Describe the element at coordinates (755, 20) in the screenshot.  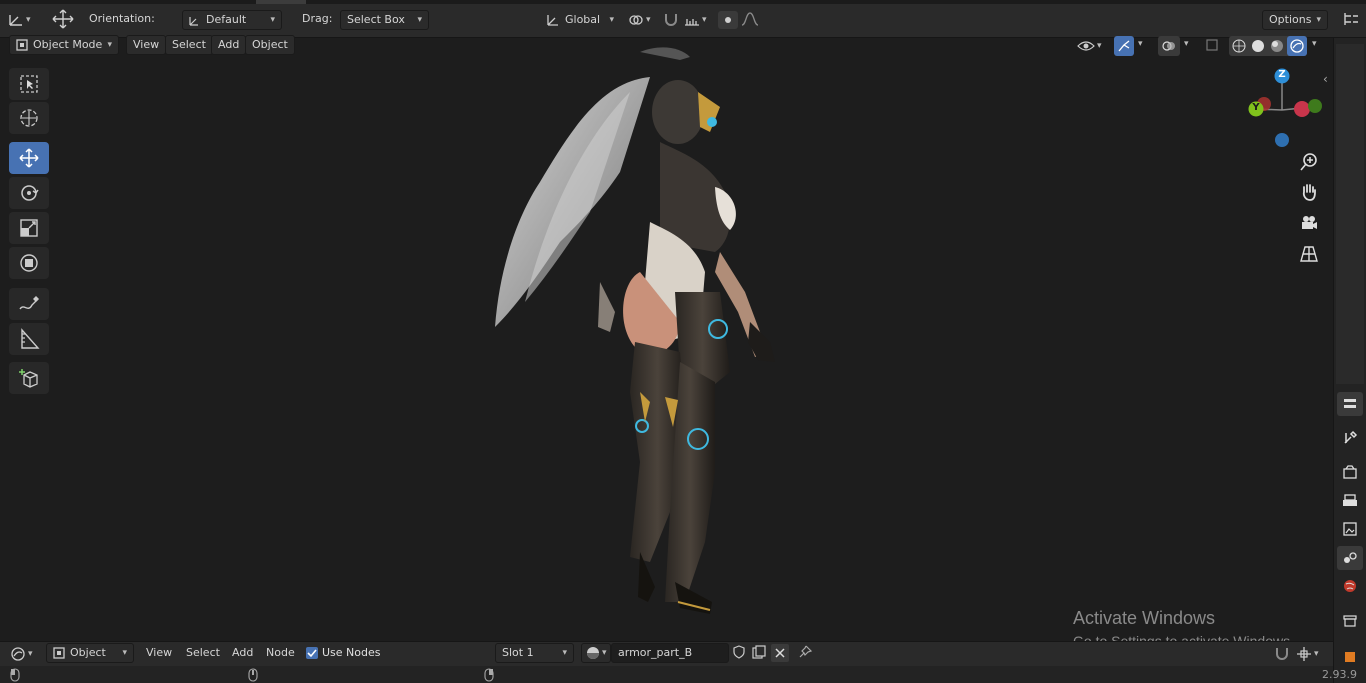
I see `falloff-icon` at that location.